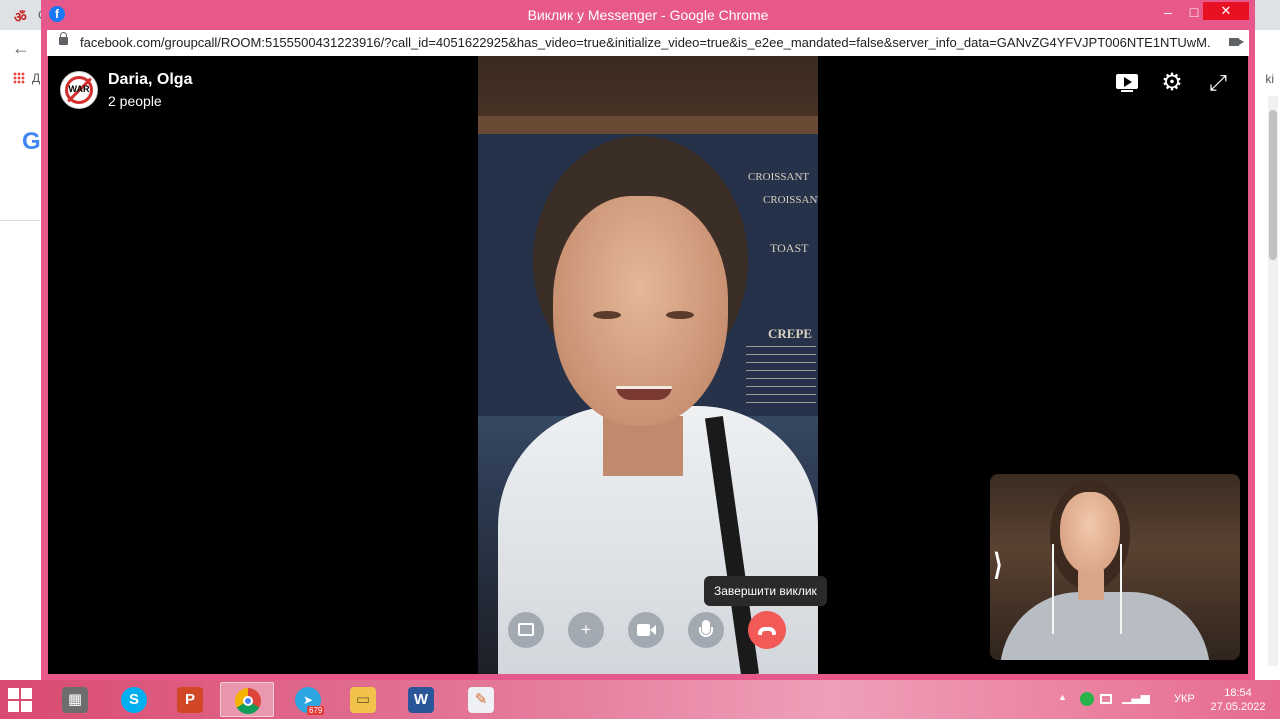 The width and height of the screenshot is (1280, 719). Describe the element at coordinates (789, 248) in the screenshot. I see `menu-text: TOAST` at that location.